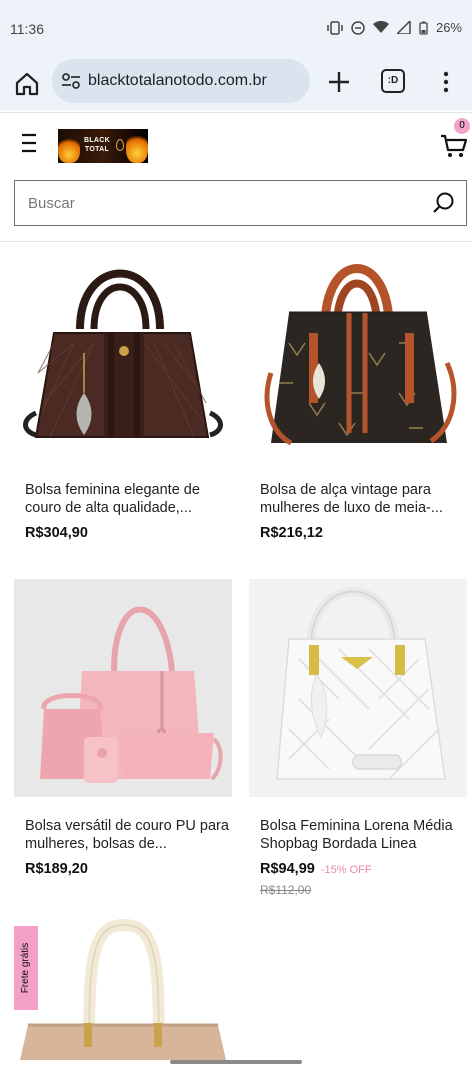  Describe the element at coordinates (448, 27) in the screenshot. I see `battery-level: 26%` at that location.